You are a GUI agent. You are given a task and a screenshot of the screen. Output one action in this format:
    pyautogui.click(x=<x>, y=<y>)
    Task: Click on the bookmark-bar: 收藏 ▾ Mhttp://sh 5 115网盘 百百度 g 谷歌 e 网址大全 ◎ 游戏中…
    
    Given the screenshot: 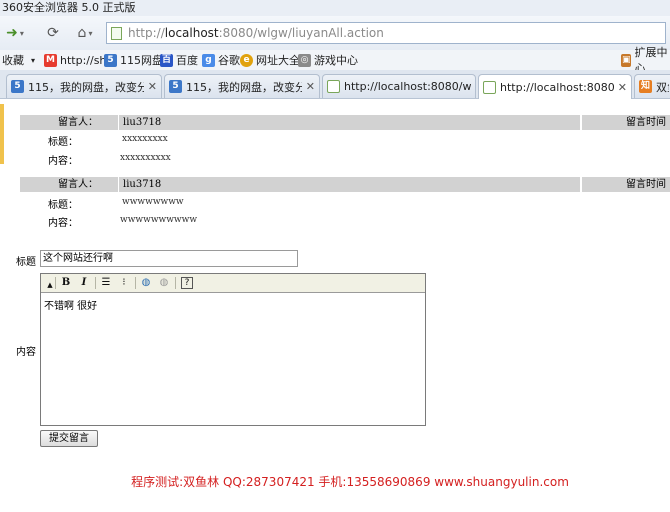 What is the action you would take?
    pyautogui.click(x=335, y=60)
    